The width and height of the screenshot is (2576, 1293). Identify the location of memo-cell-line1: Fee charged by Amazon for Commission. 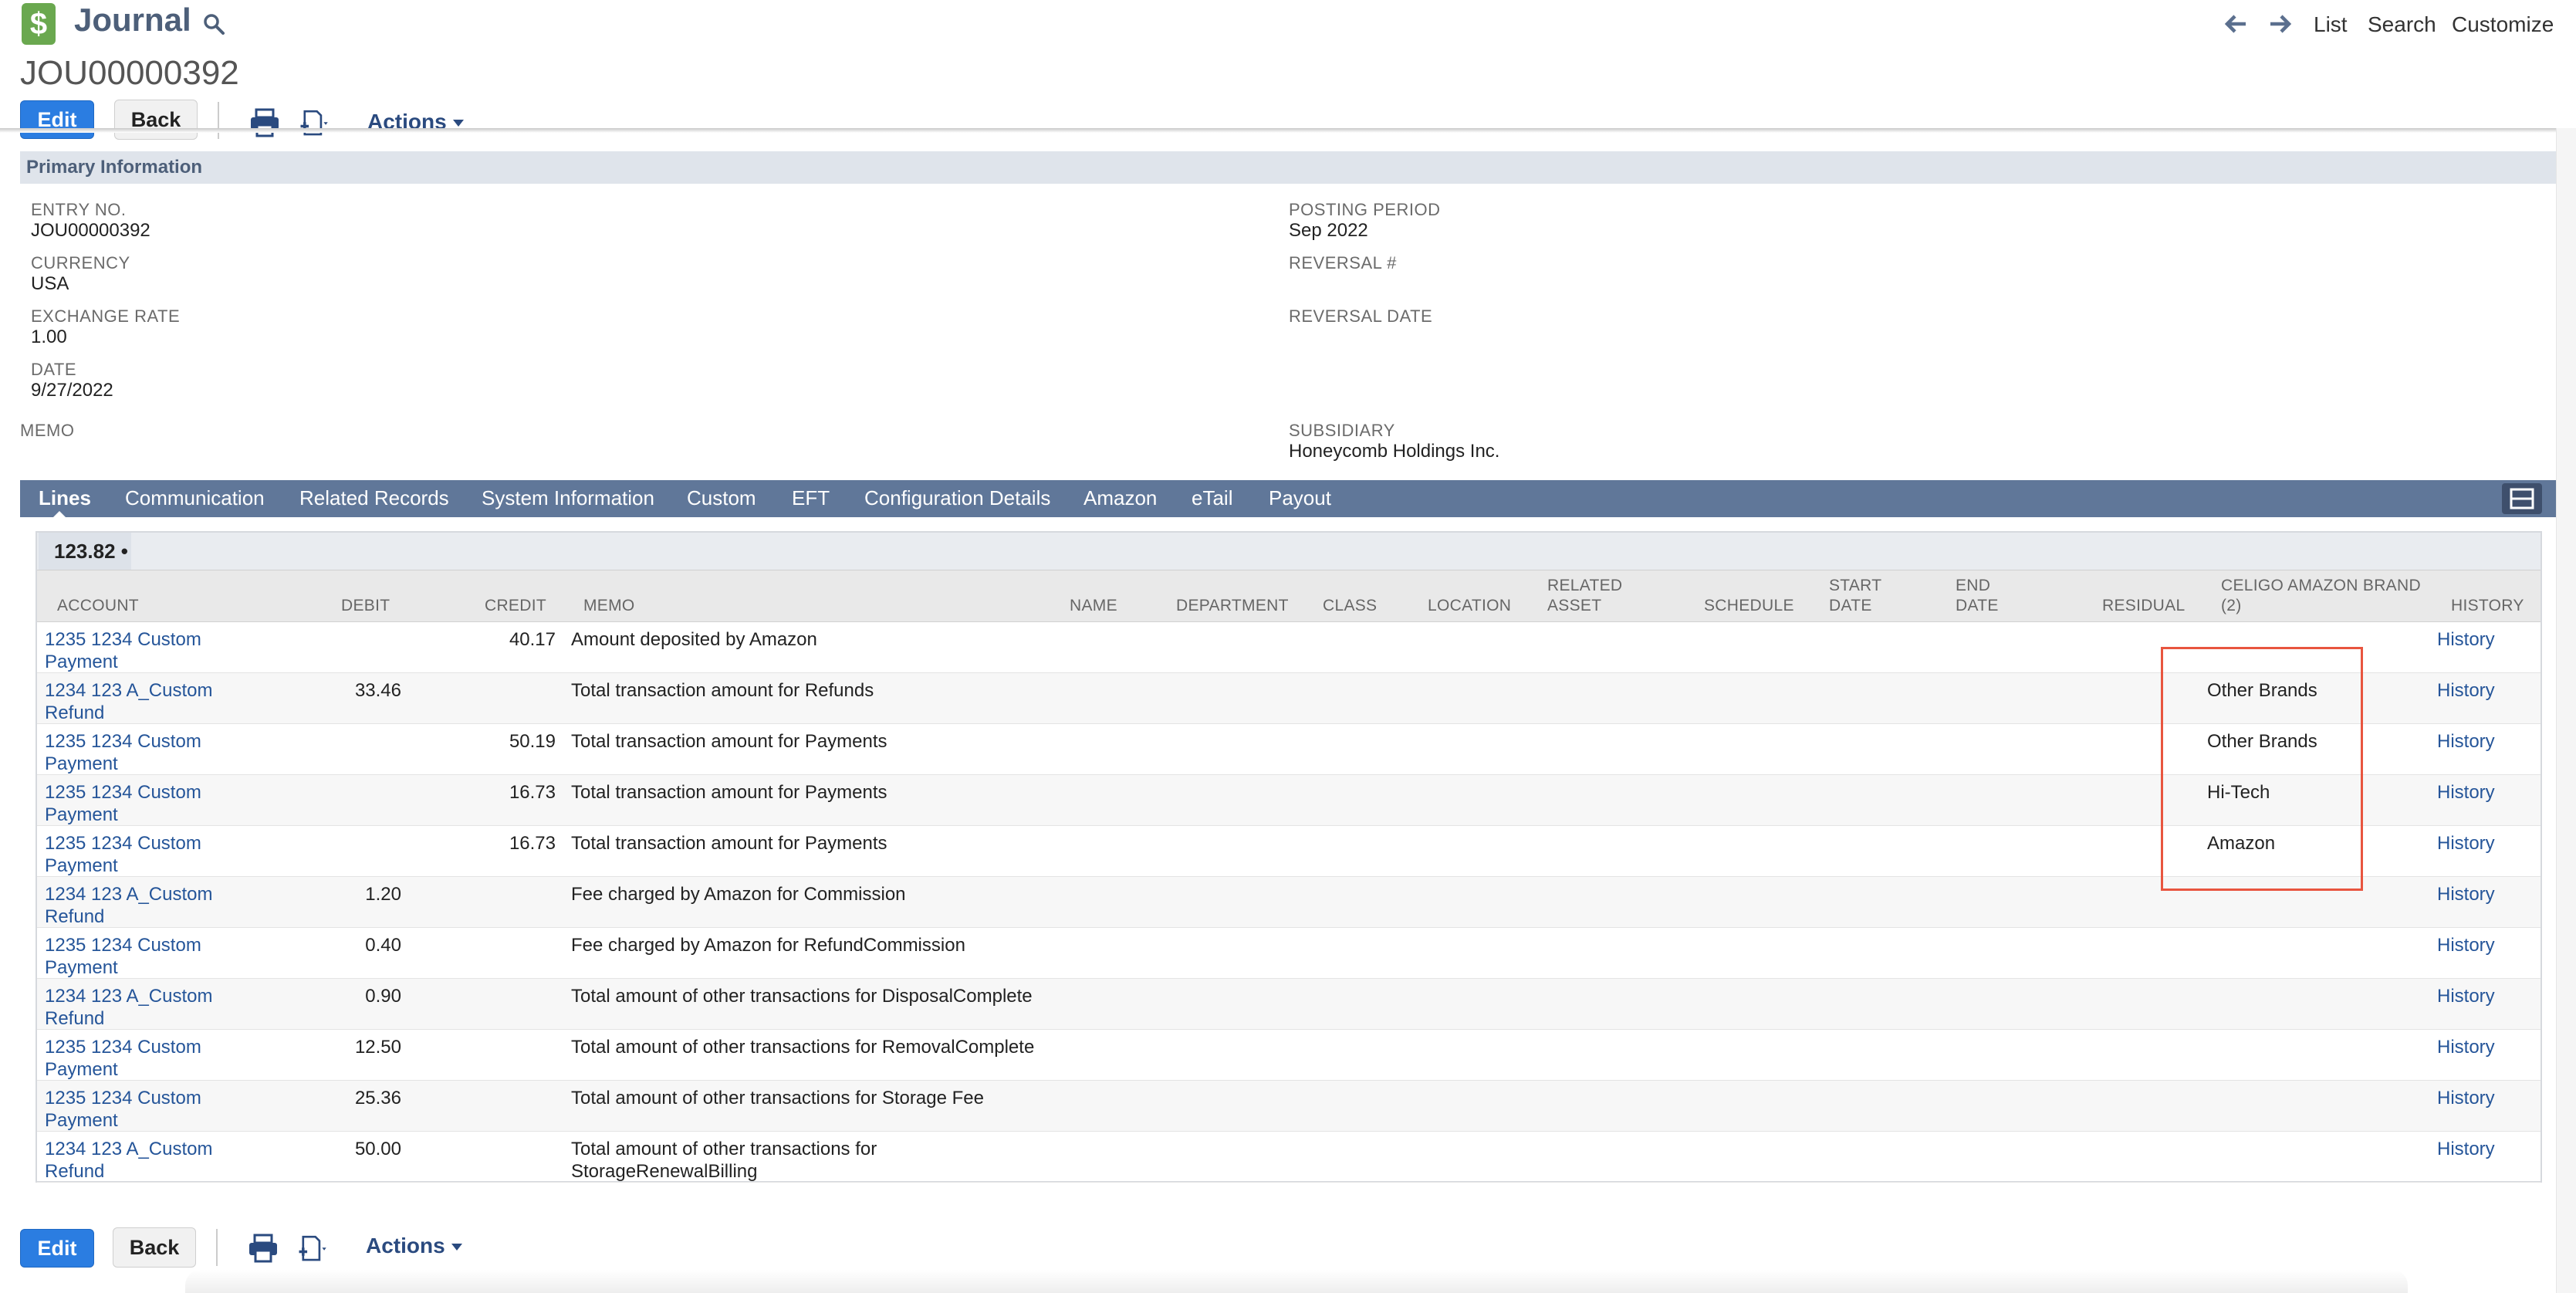
(738, 895).